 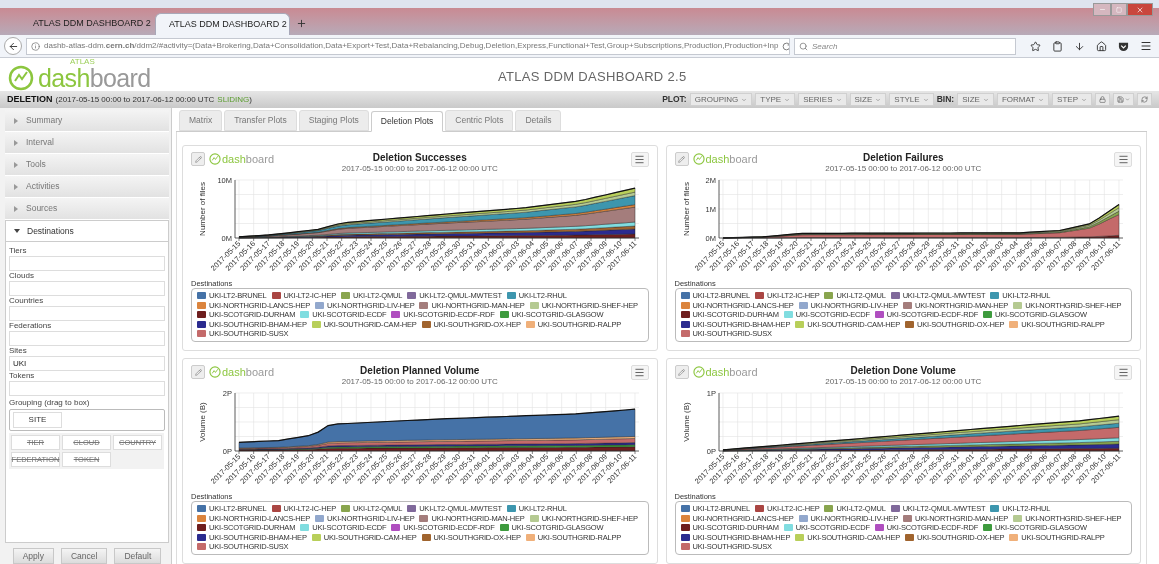 I want to click on plot-menu-button: STYLE, so click(x=911, y=99).